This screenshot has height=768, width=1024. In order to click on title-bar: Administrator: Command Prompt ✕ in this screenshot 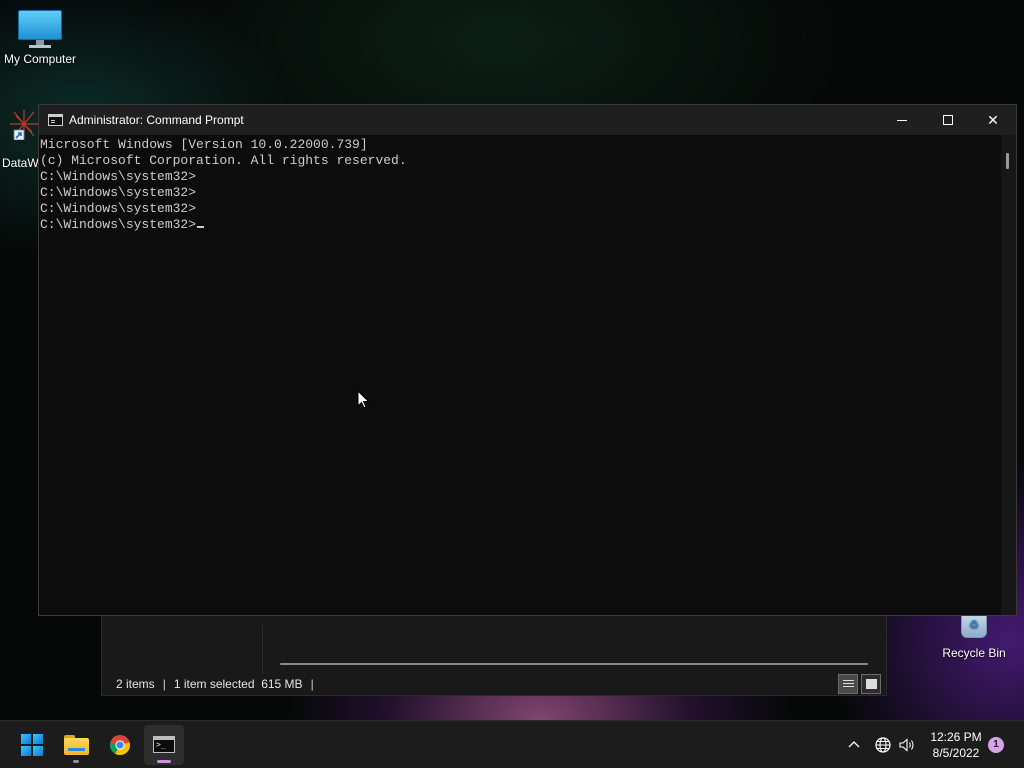, I will do `click(527, 120)`.